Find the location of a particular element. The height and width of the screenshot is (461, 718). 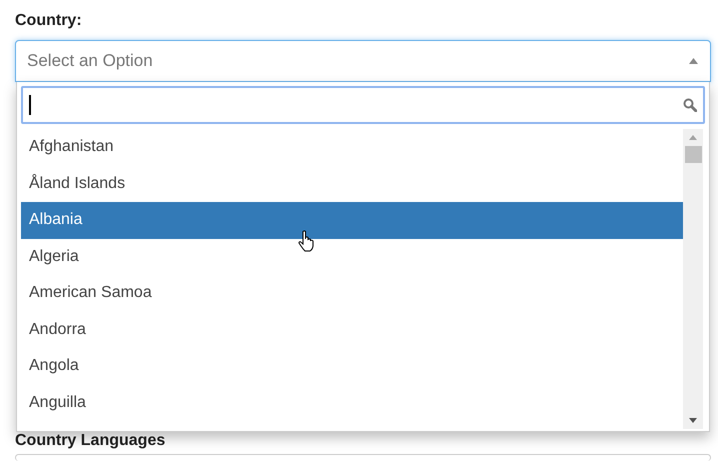

scroll-up-icon is located at coordinates (693, 137).